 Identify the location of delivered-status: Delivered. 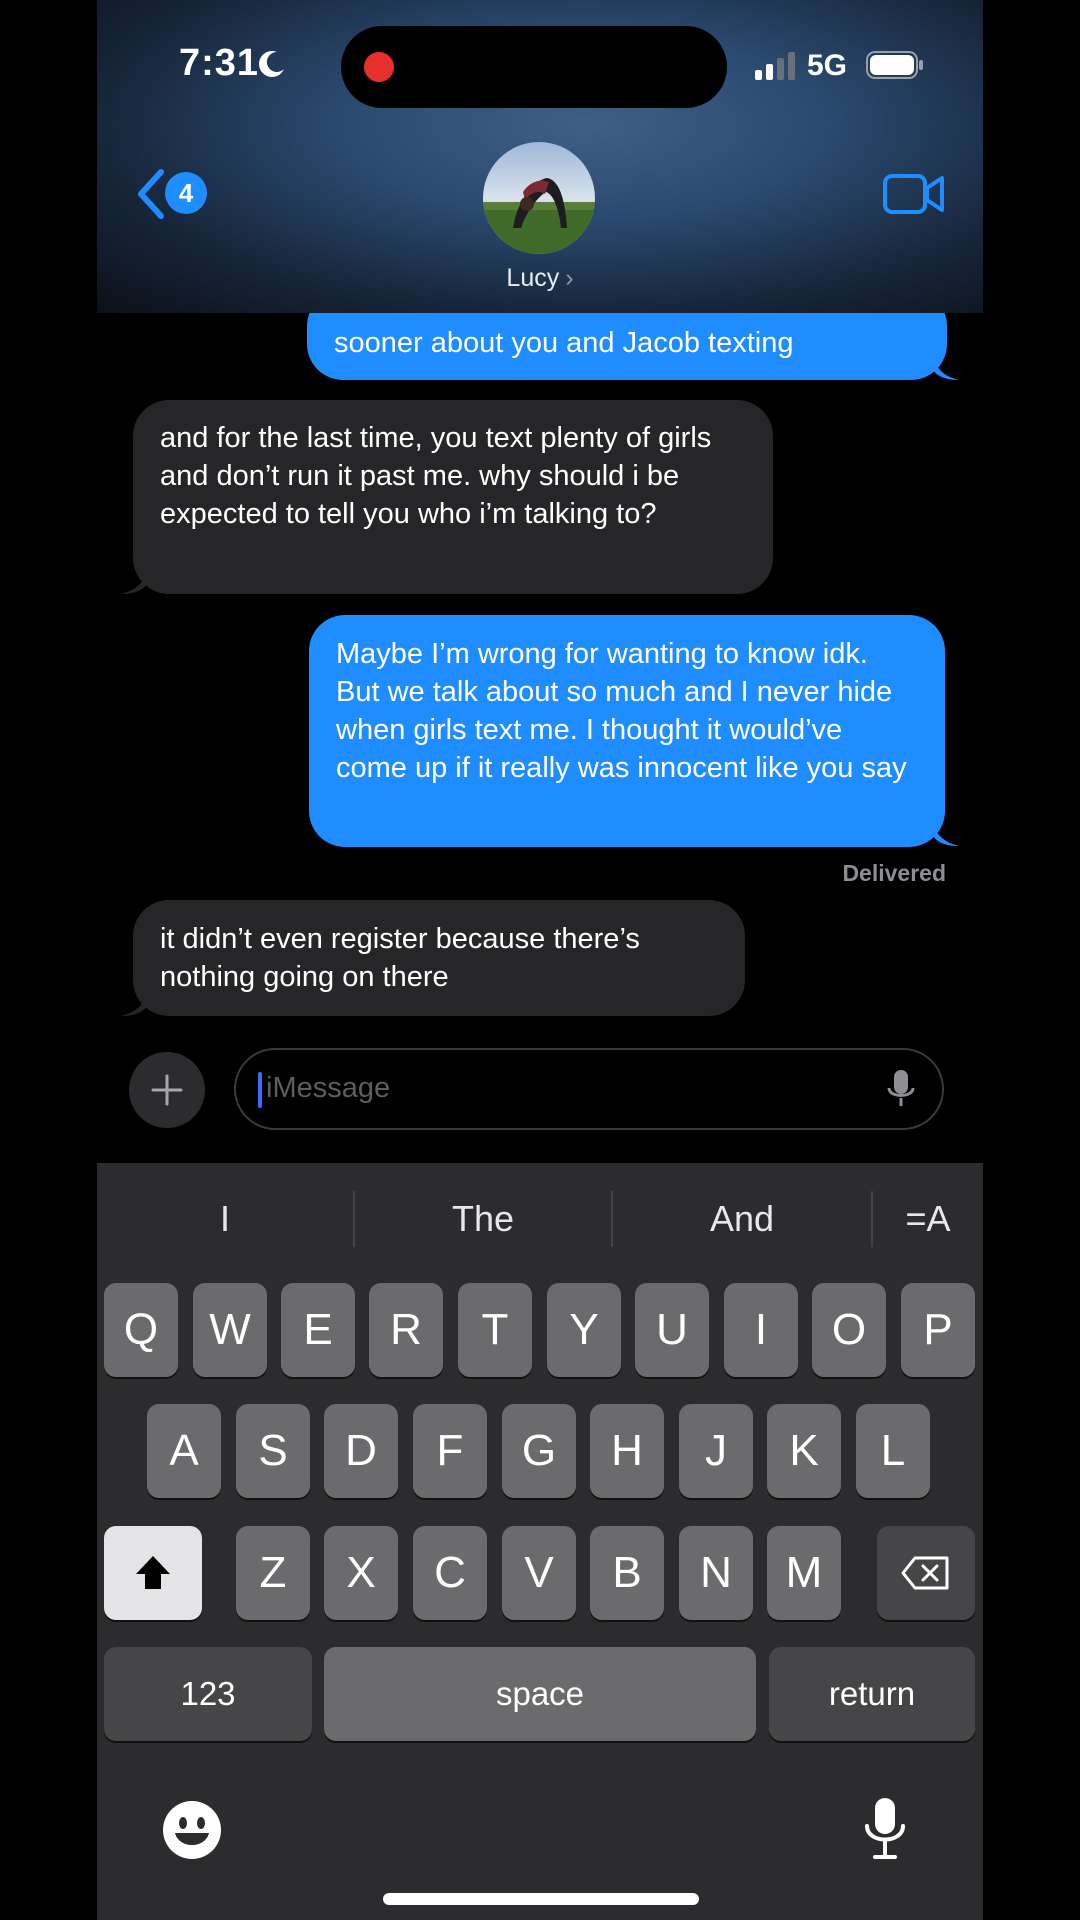
(894, 873).